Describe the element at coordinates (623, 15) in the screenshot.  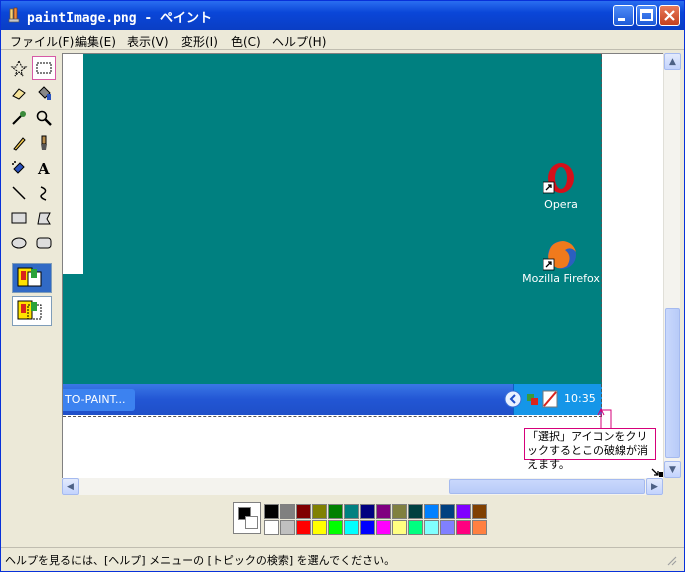
I see `minimize-button` at that location.